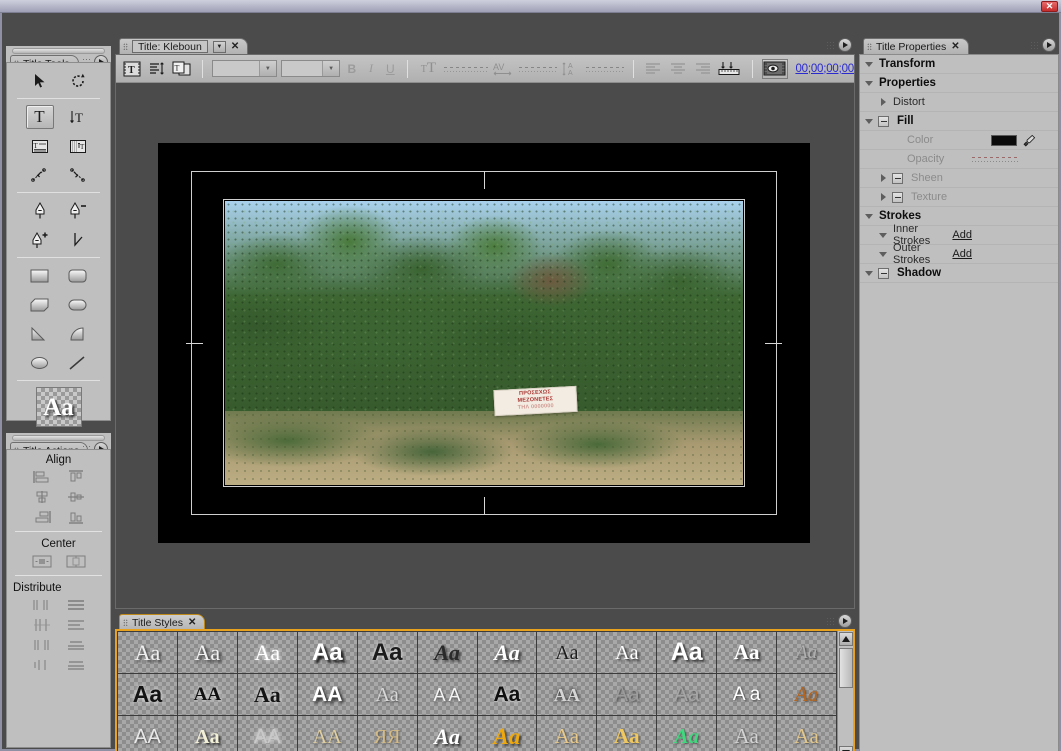 The height and width of the screenshot is (751, 1061). What do you see at coordinates (959, 102) in the screenshot?
I see `property-row: Distort` at bounding box center [959, 102].